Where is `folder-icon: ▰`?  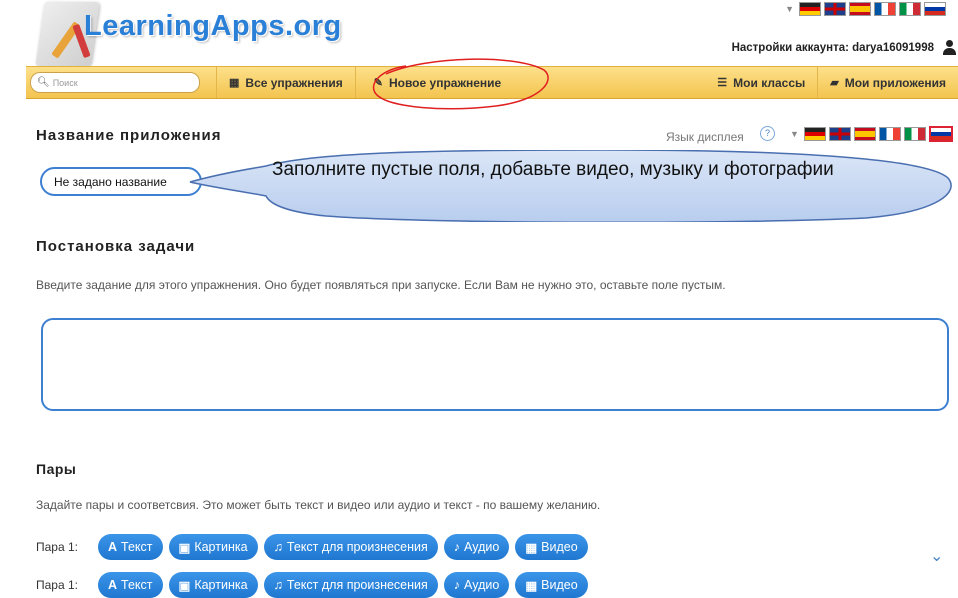 folder-icon: ▰ is located at coordinates (834, 83).